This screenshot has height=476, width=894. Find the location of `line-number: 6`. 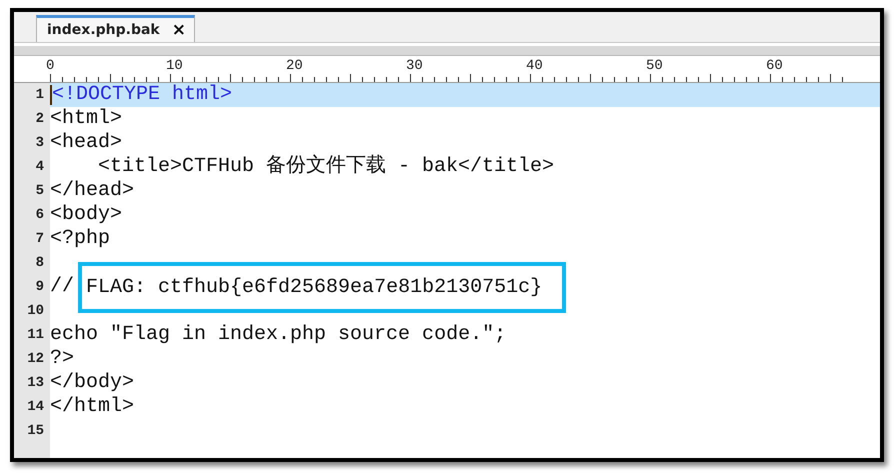

line-number: 6 is located at coordinates (32, 215).